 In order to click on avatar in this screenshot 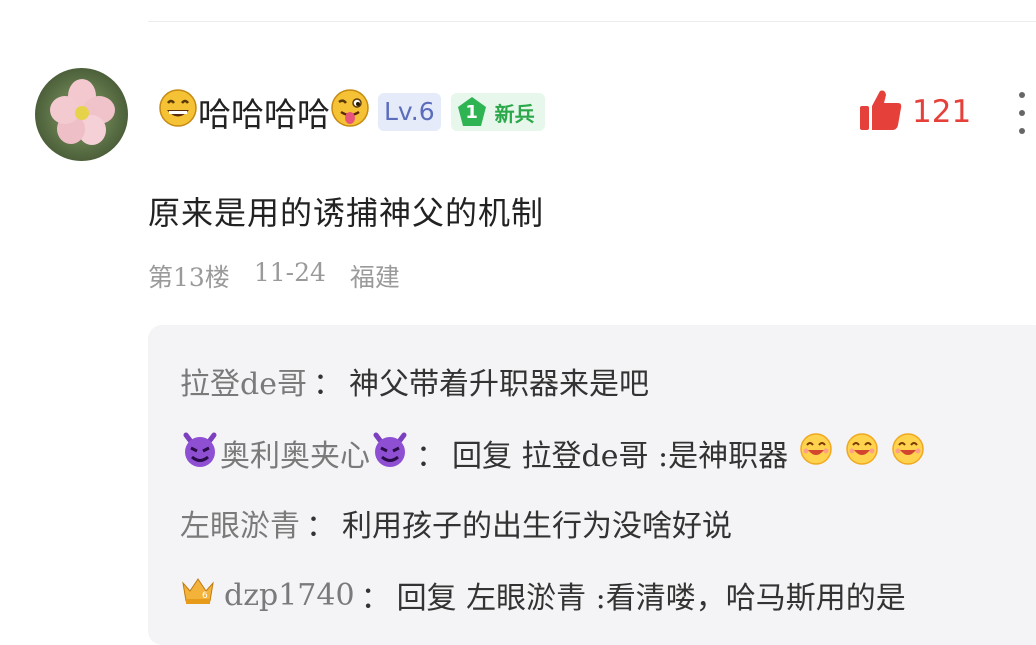, I will do `click(81, 114)`.